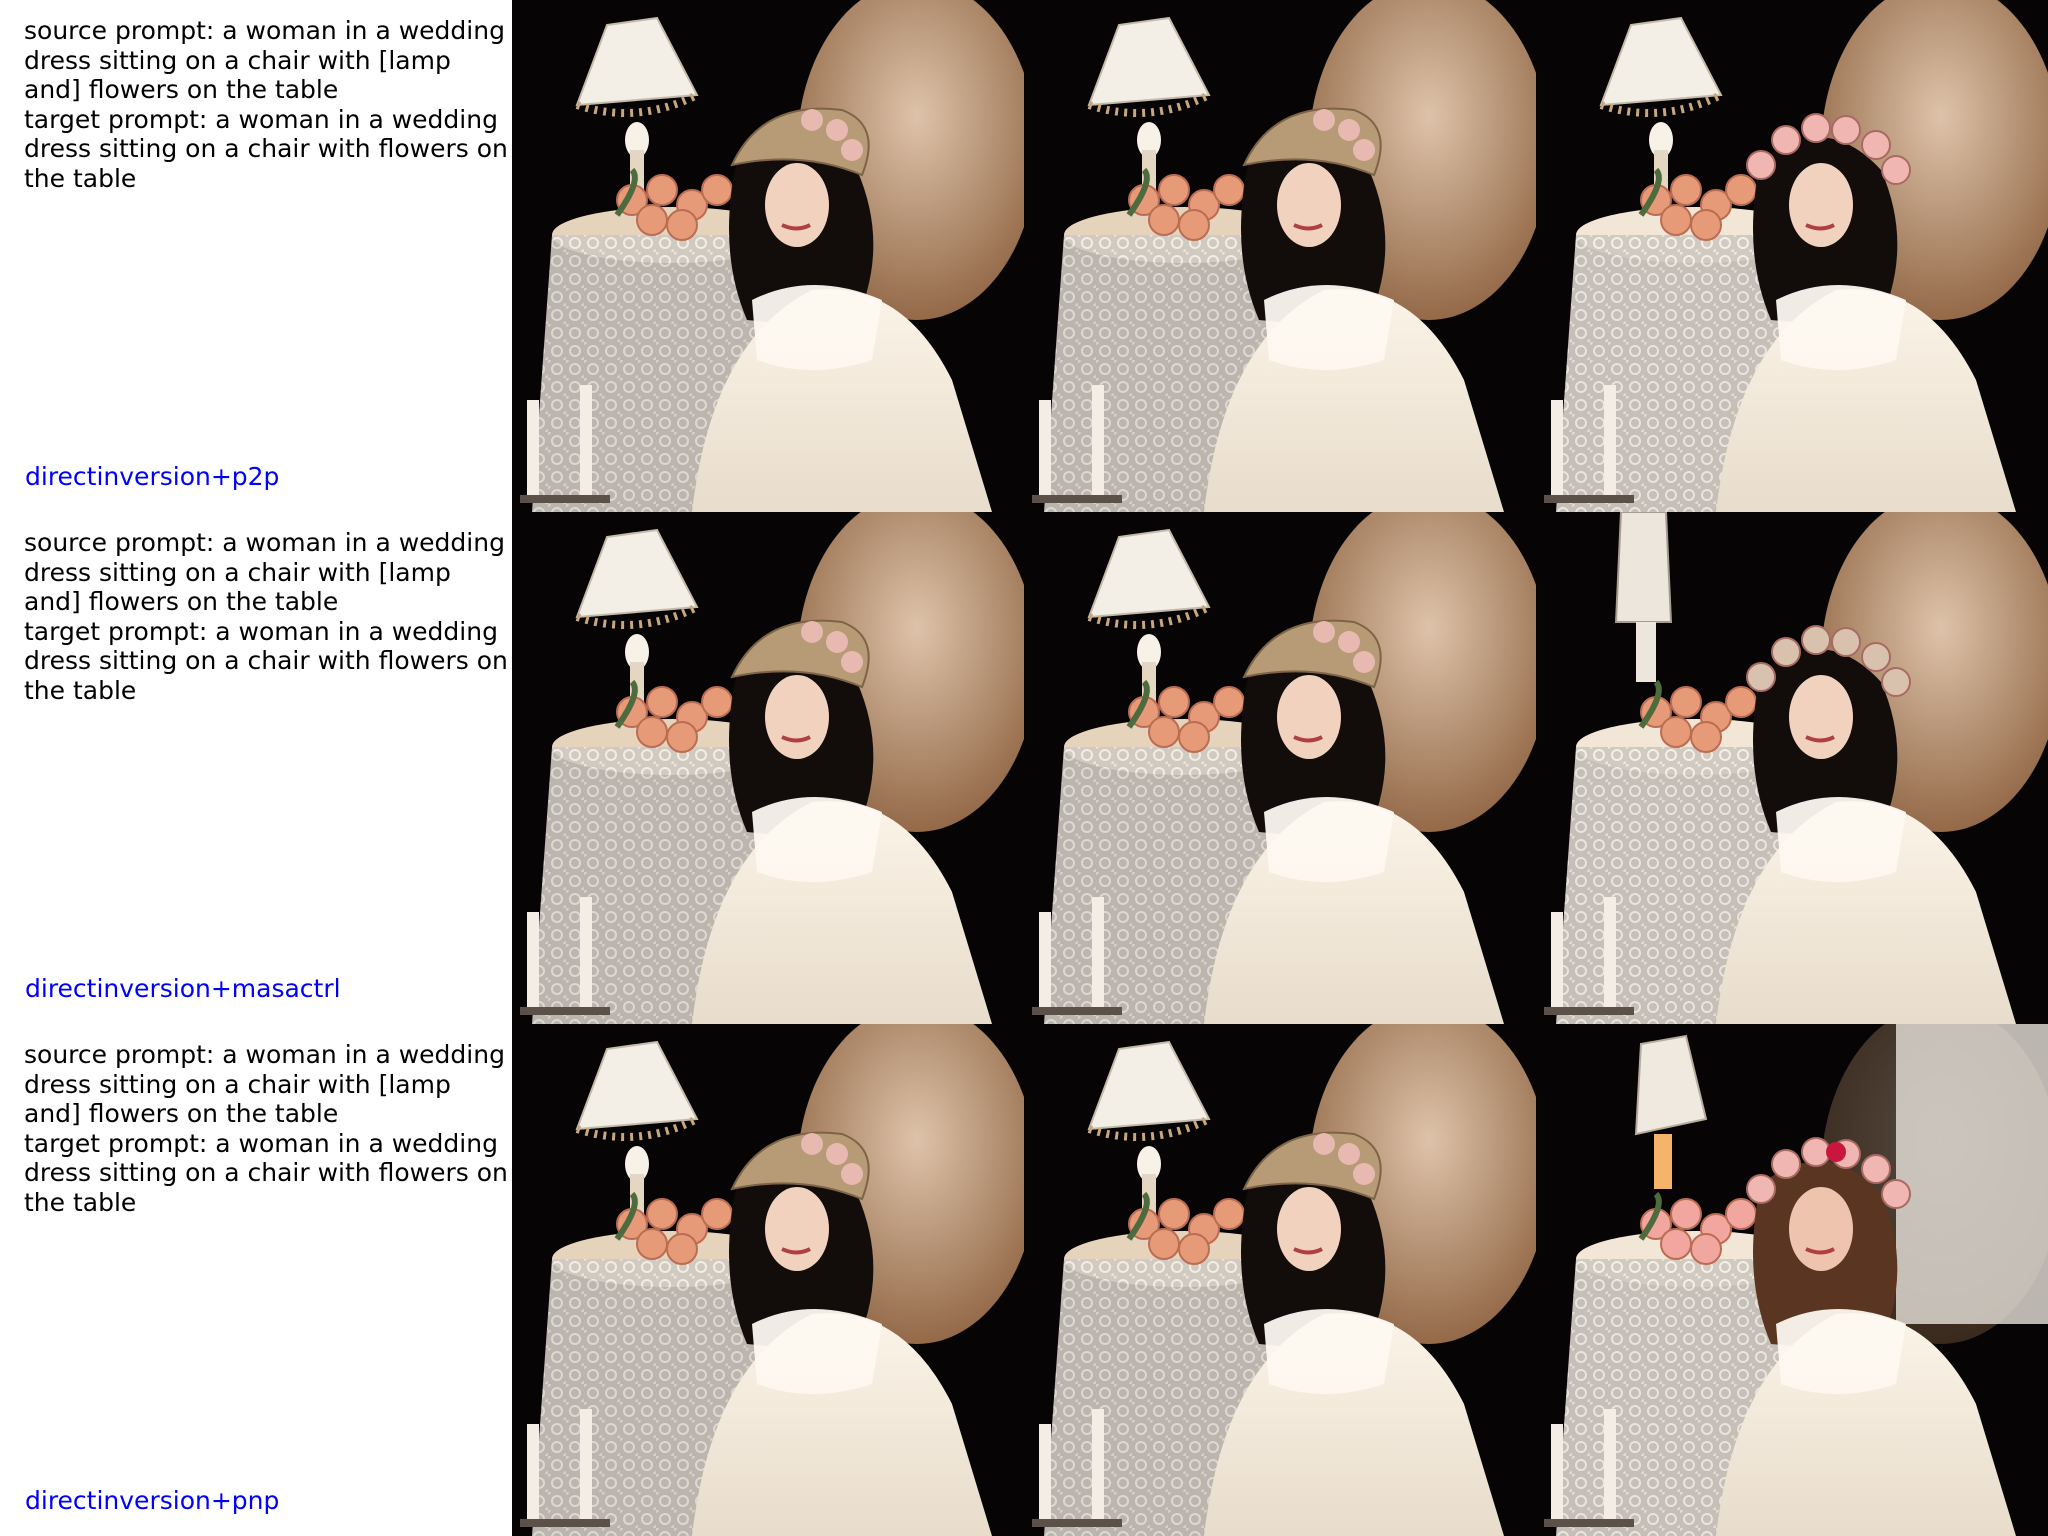 The width and height of the screenshot is (2048, 1536). What do you see at coordinates (1972, 1174) in the screenshot?
I see `background-figure` at bounding box center [1972, 1174].